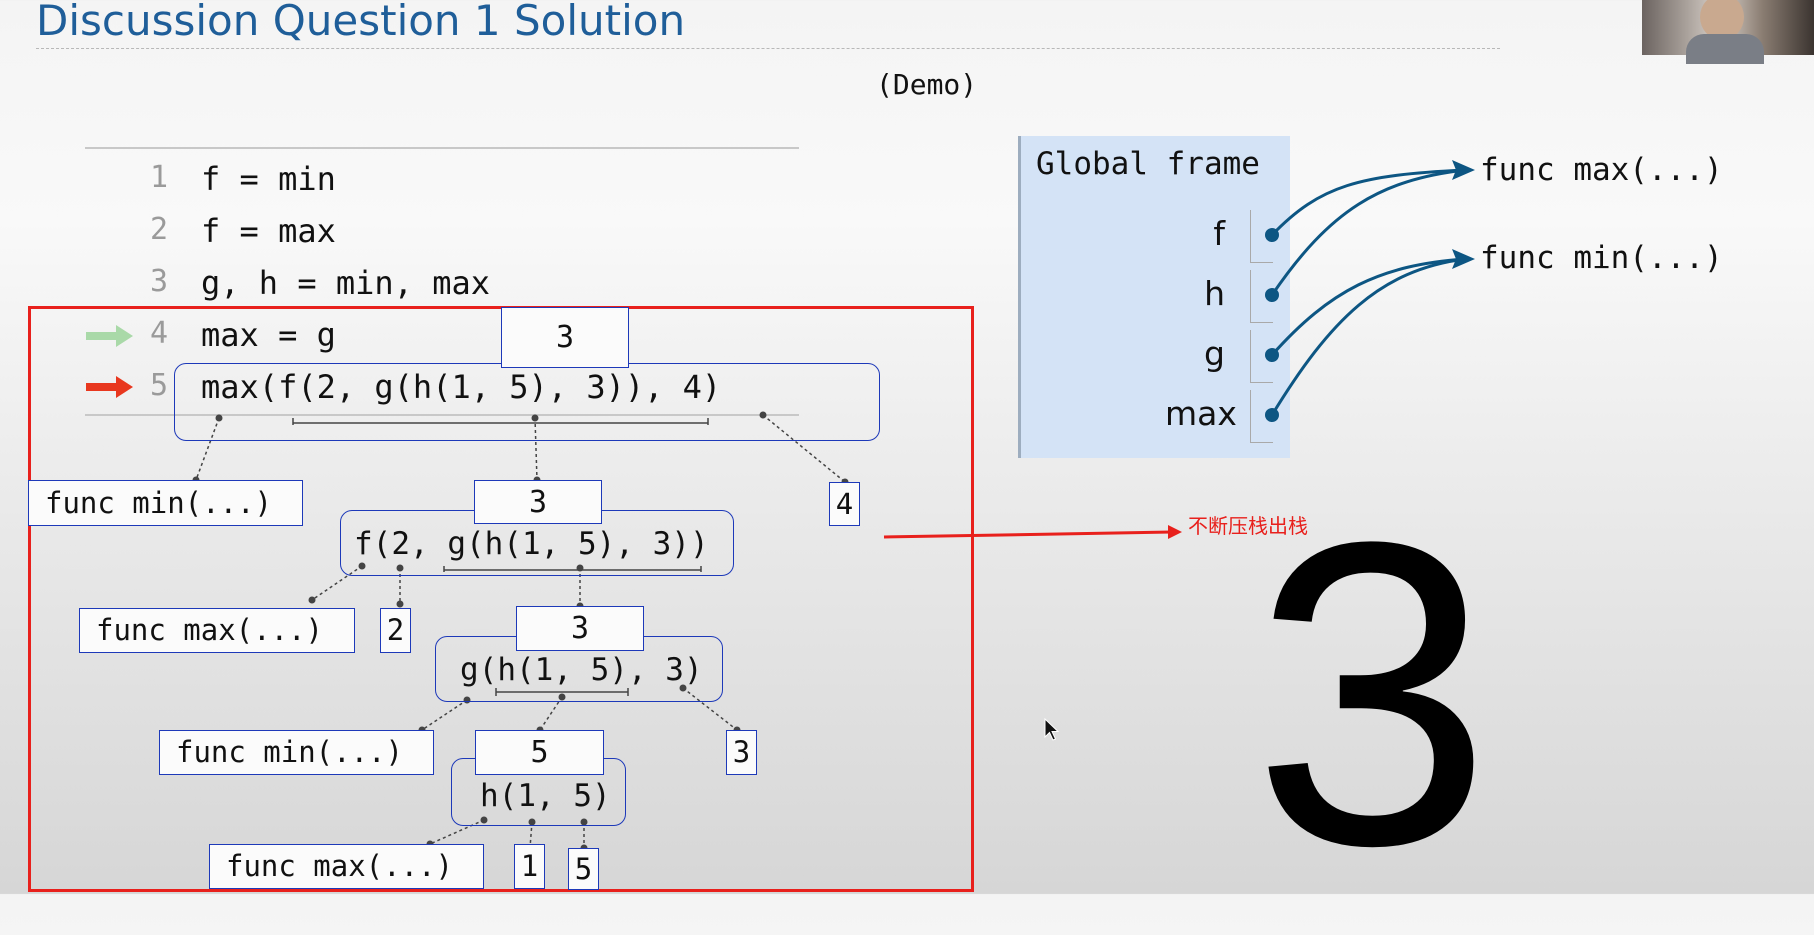 This screenshot has width=1814, height=935. What do you see at coordinates (1052, 729) in the screenshot?
I see `mouse-cursor-icon` at bounding box center [1052, 729].